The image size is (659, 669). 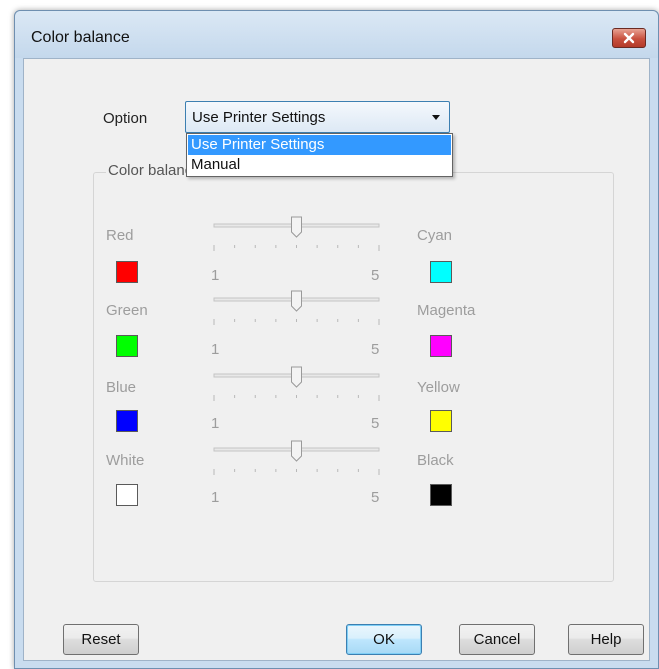 What do you see at coordinates (101, 639) in the screenshot?
I see `reset-button: Reset` at bounding box center [101, 639].